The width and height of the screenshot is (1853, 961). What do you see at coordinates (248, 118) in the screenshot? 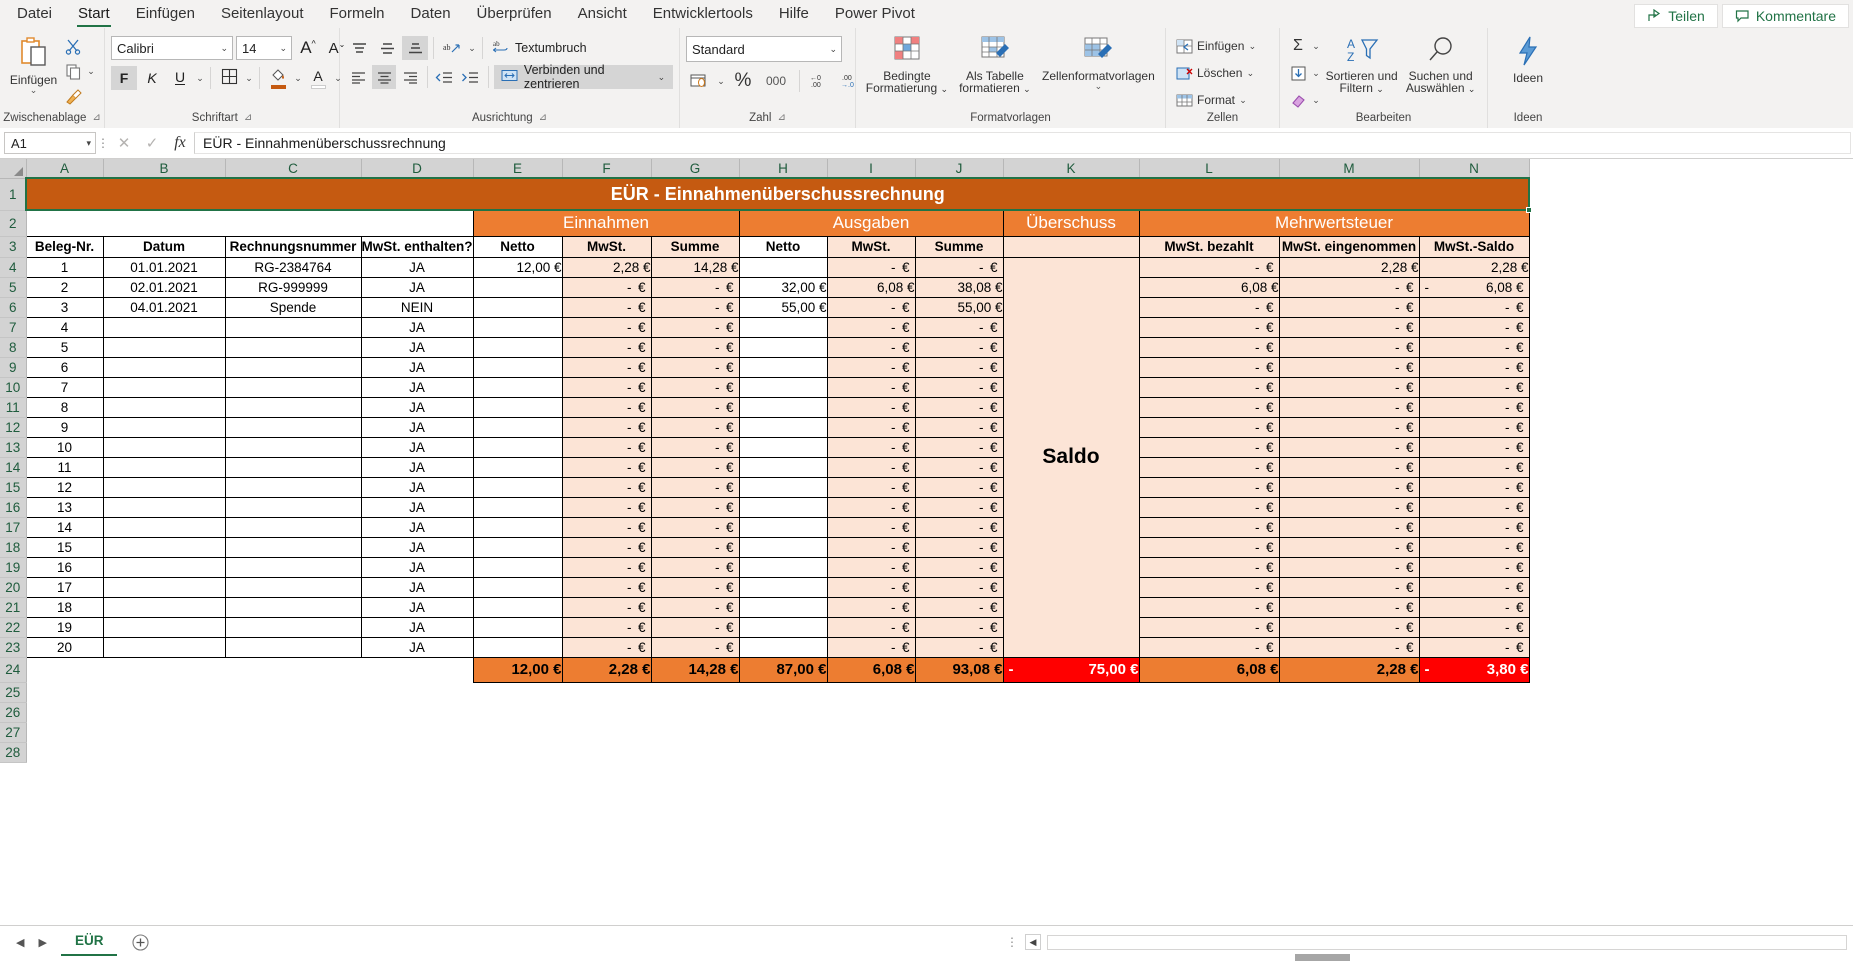
I see `dialog-launcher-icon: ⊿` at bounding box center [248, 118].